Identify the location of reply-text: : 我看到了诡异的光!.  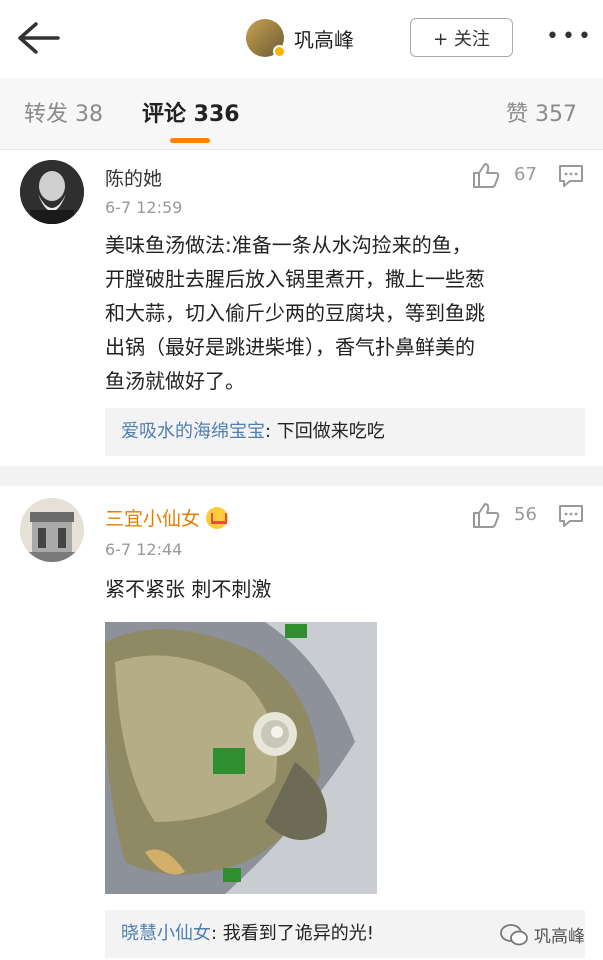
(293, 933).